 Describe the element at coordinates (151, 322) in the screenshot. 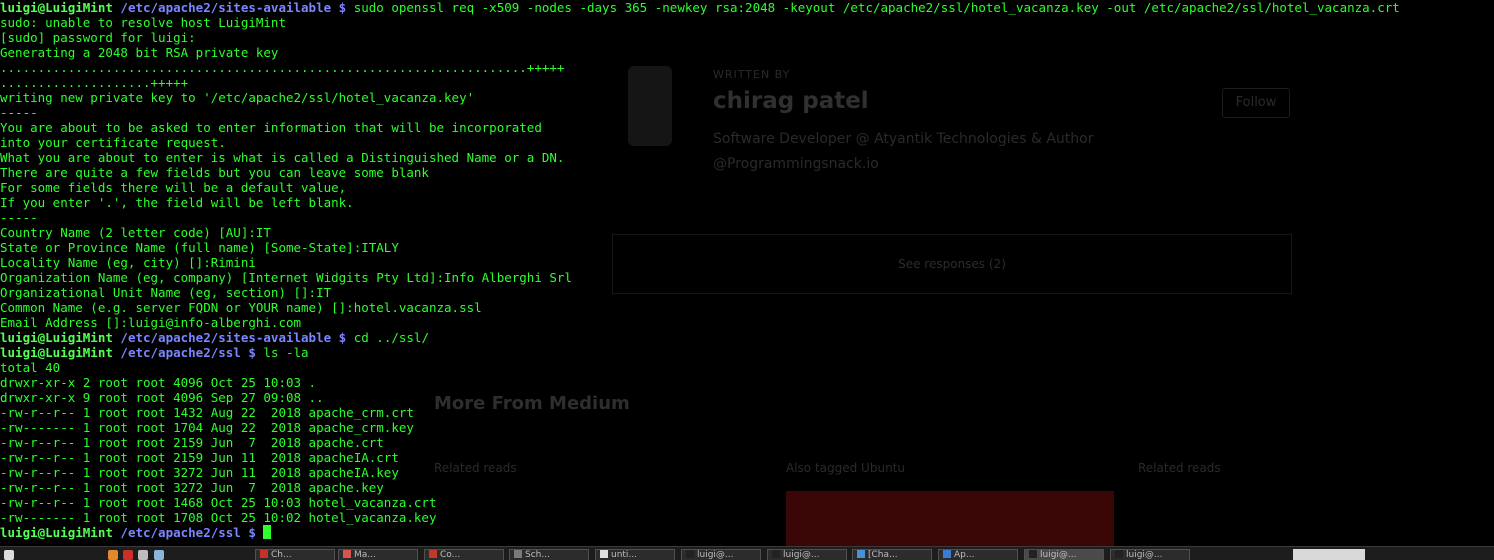

I see `terminal-output-line: Email Address []:luigi@info-alberghi.com` at that location.